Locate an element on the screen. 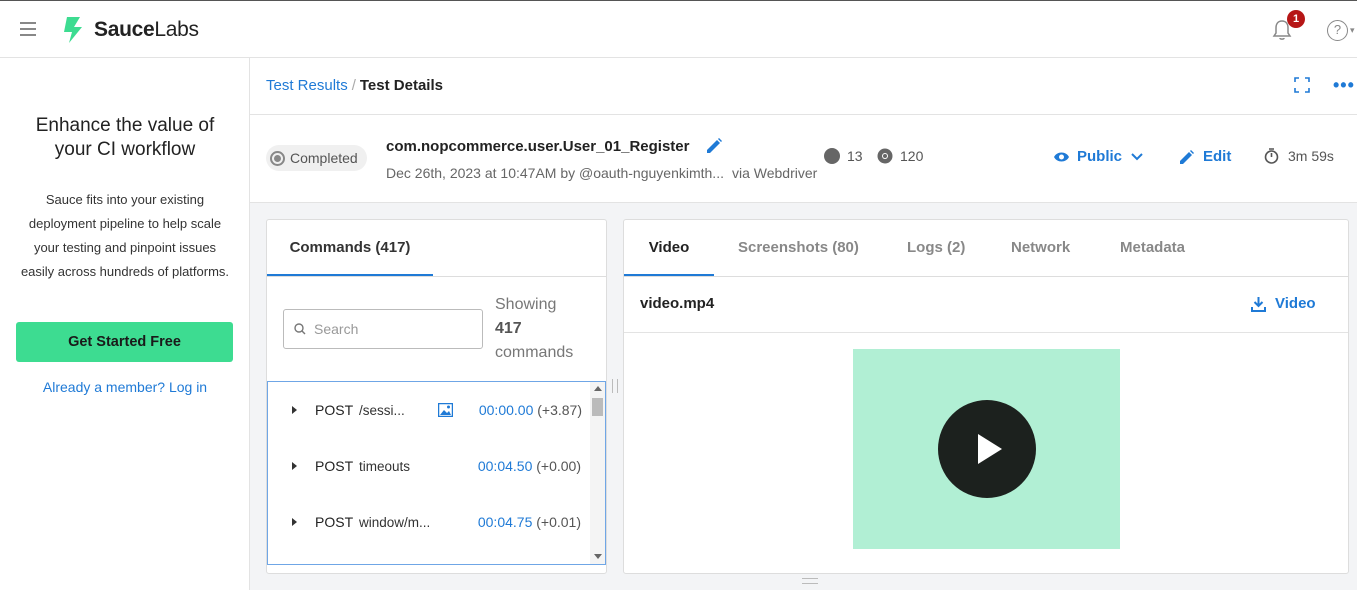  chrome-icon is located at coordinates (885, 156).